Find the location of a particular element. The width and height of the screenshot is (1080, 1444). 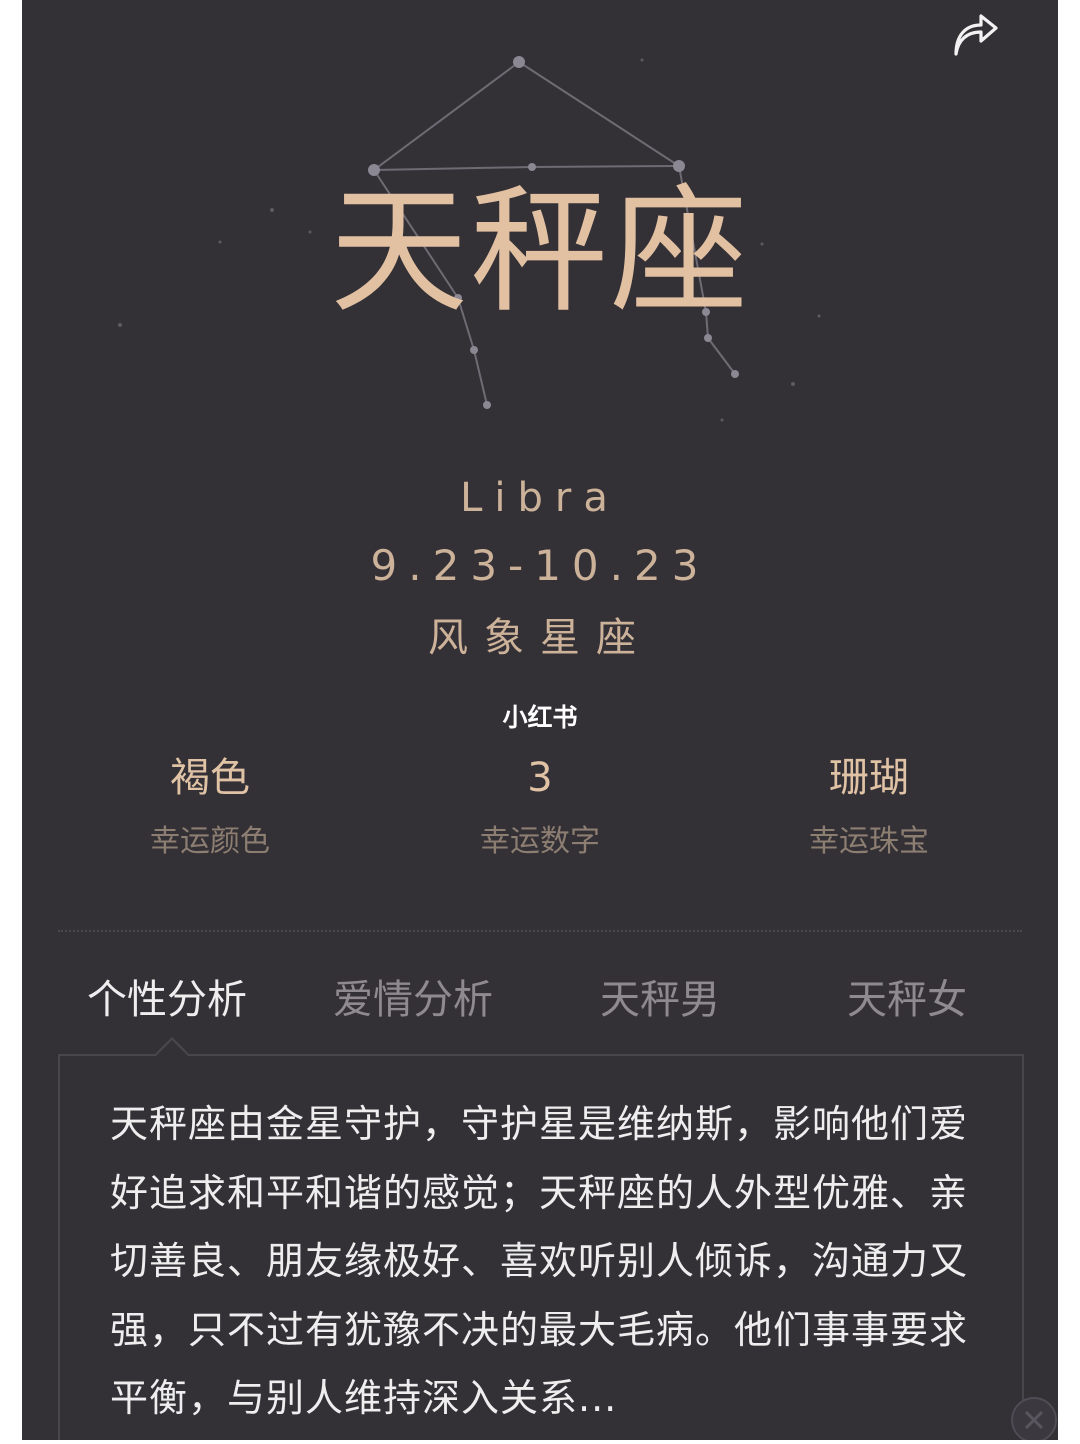

watermark-logo: 小红书 is located at coordinates (540, 717).